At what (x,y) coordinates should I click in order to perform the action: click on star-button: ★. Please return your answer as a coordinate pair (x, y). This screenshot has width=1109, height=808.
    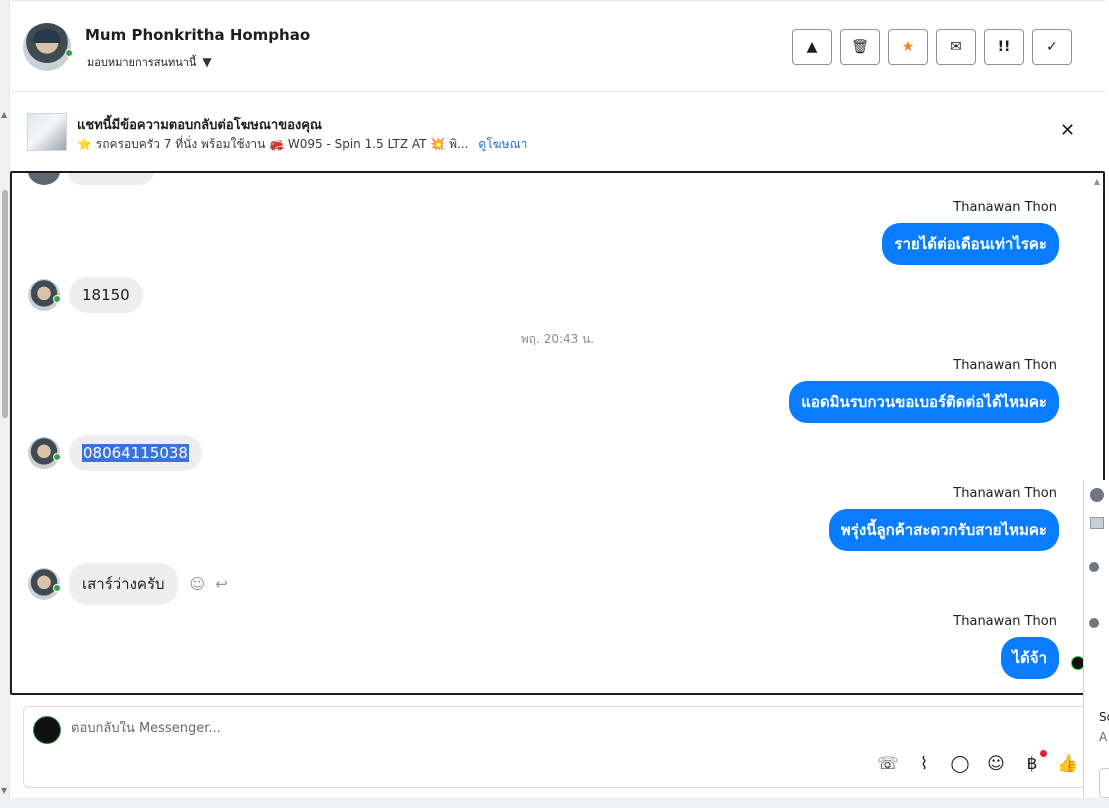
    Looking at the image, I should click on (908, 47).